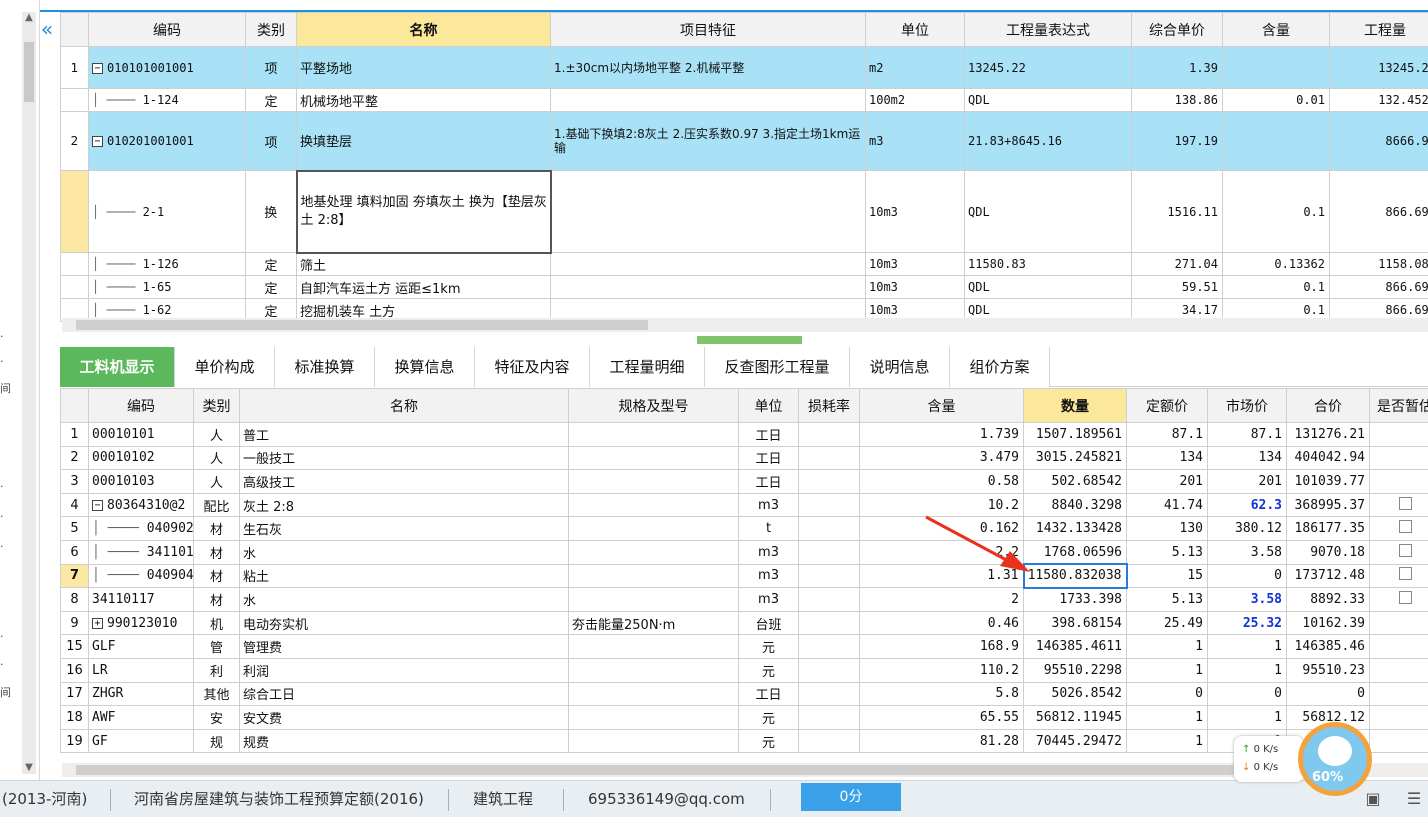  What do you see at coordinates (941, 434) in the screenshot?
I see `content-cell: 1.739` at bounding box center [941, 434].